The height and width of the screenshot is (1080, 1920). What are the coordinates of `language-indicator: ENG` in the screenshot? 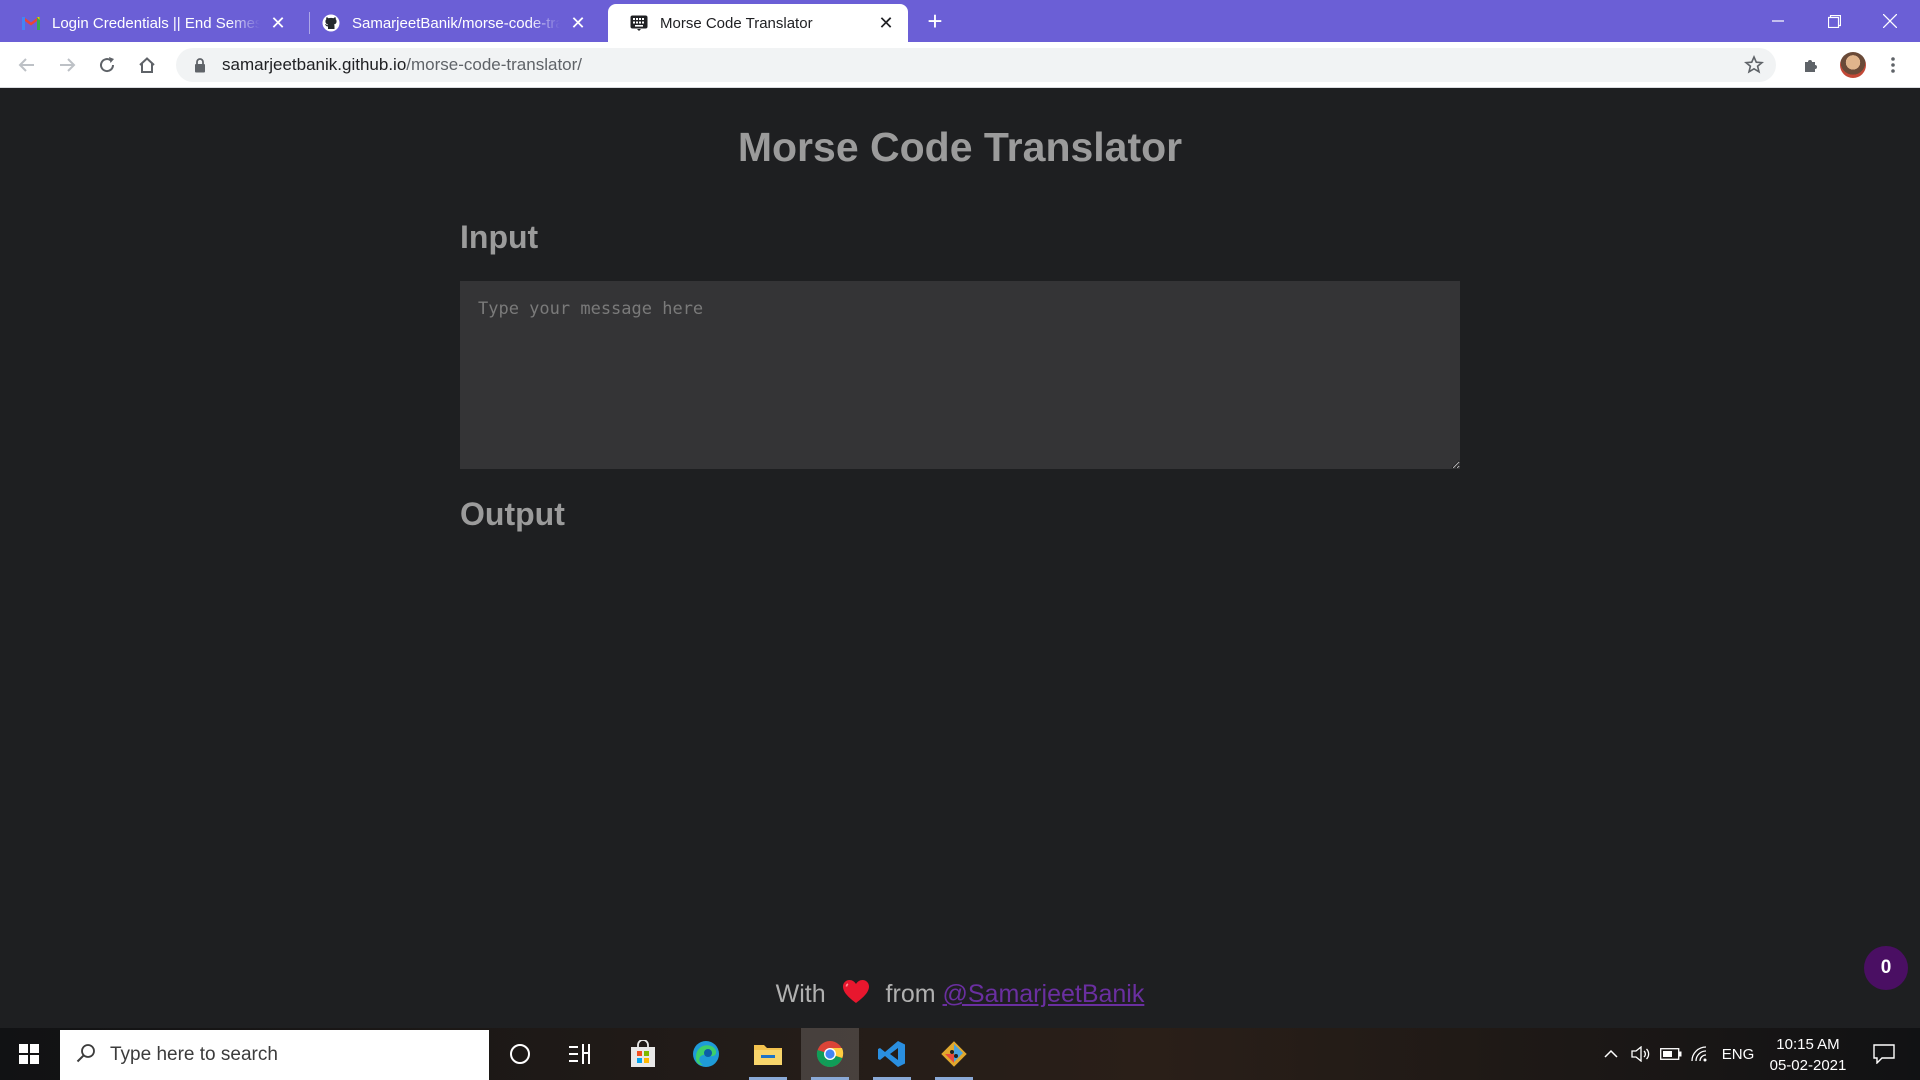 It's located at (1738, 1054).